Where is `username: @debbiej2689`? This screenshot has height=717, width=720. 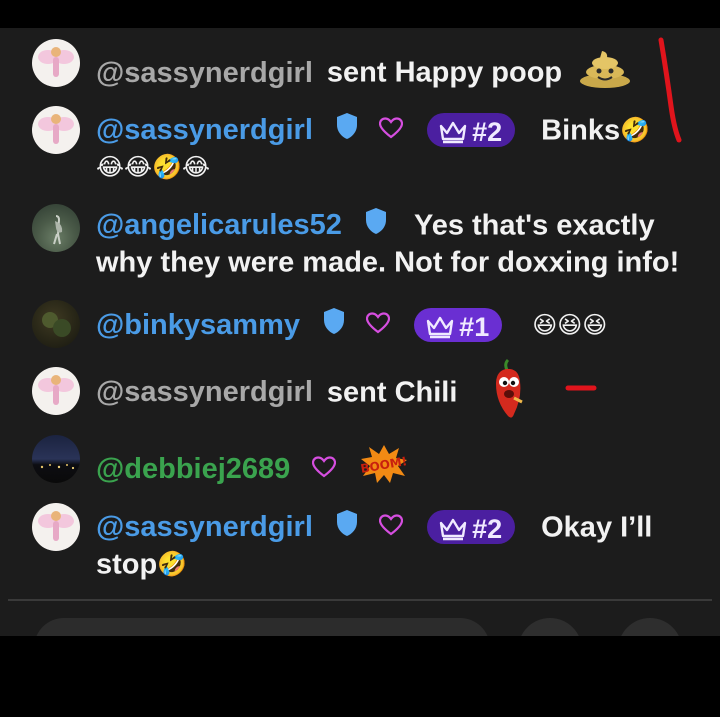 username: @debbiej2689 is located at coordinates (193, 469).